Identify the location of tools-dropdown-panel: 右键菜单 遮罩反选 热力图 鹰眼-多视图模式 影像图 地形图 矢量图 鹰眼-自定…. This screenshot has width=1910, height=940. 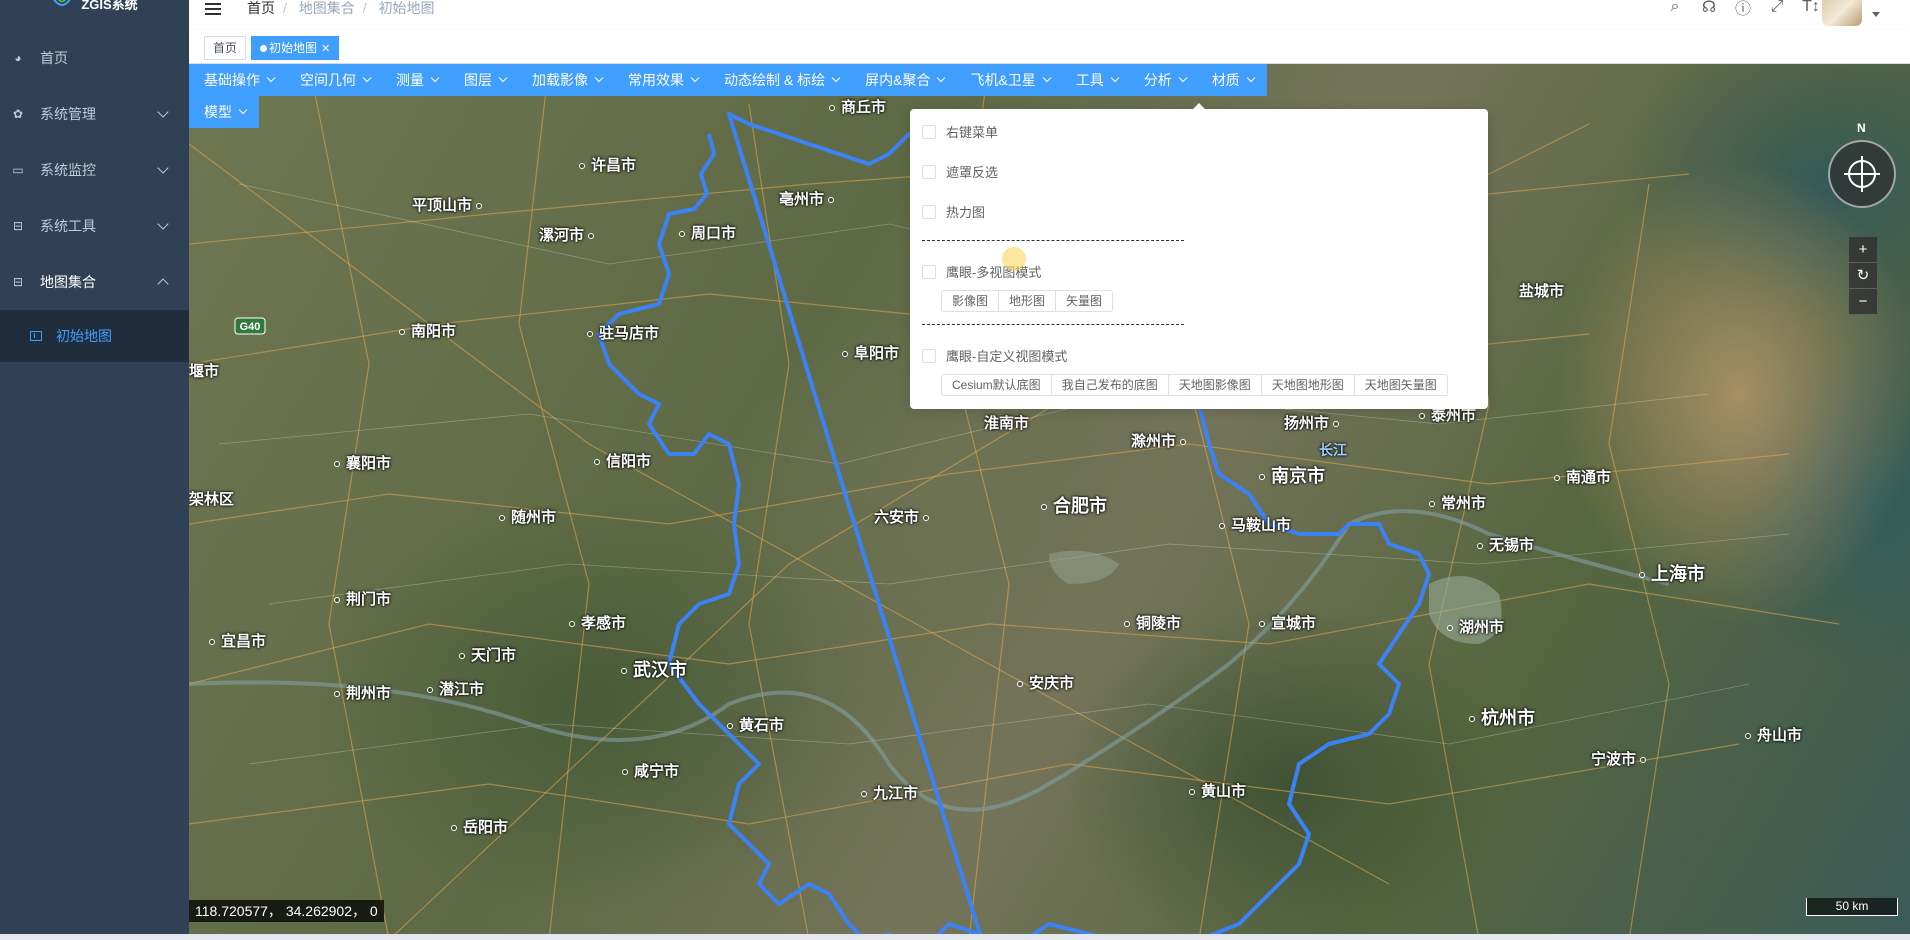
(1199, 259).